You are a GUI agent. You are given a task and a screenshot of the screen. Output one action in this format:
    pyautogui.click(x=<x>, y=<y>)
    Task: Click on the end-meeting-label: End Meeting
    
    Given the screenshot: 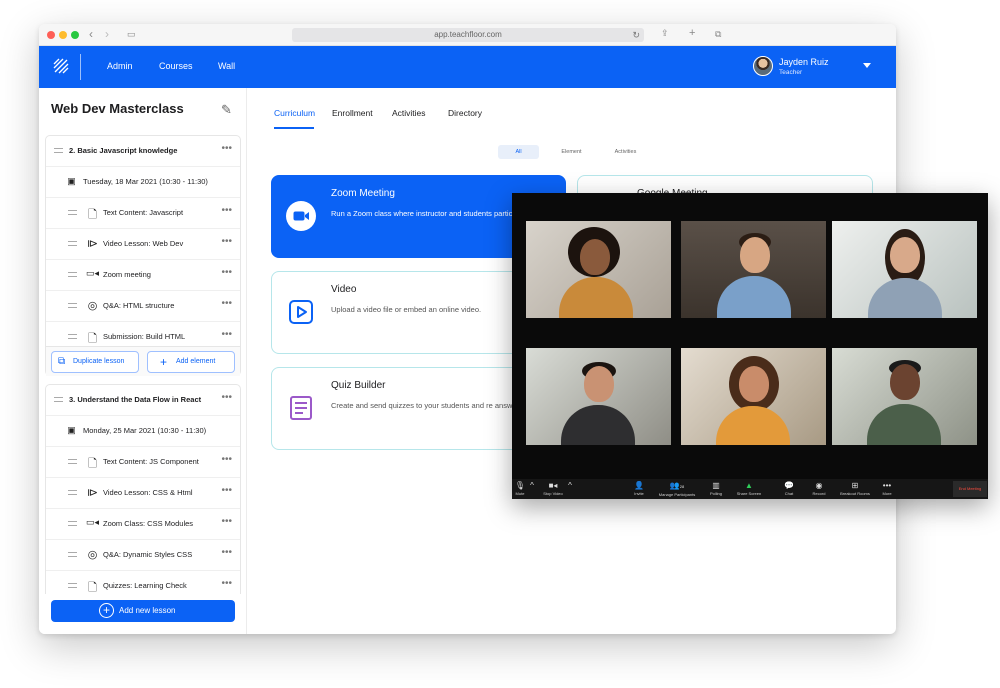 What is the action you would take?
    pyautogui.click(x=970, y=488)
    